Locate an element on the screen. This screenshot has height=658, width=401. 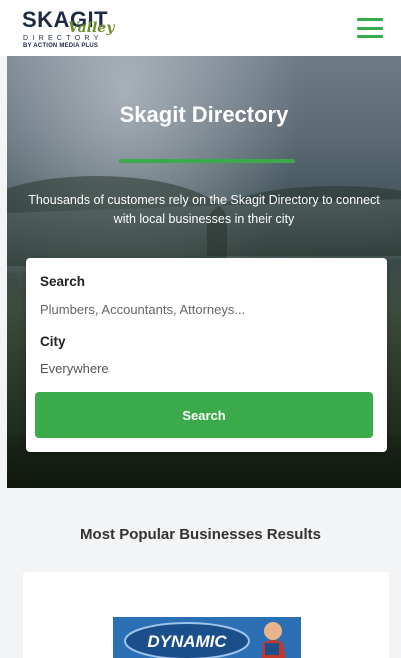
search-input is located at coordinates (205, 309).